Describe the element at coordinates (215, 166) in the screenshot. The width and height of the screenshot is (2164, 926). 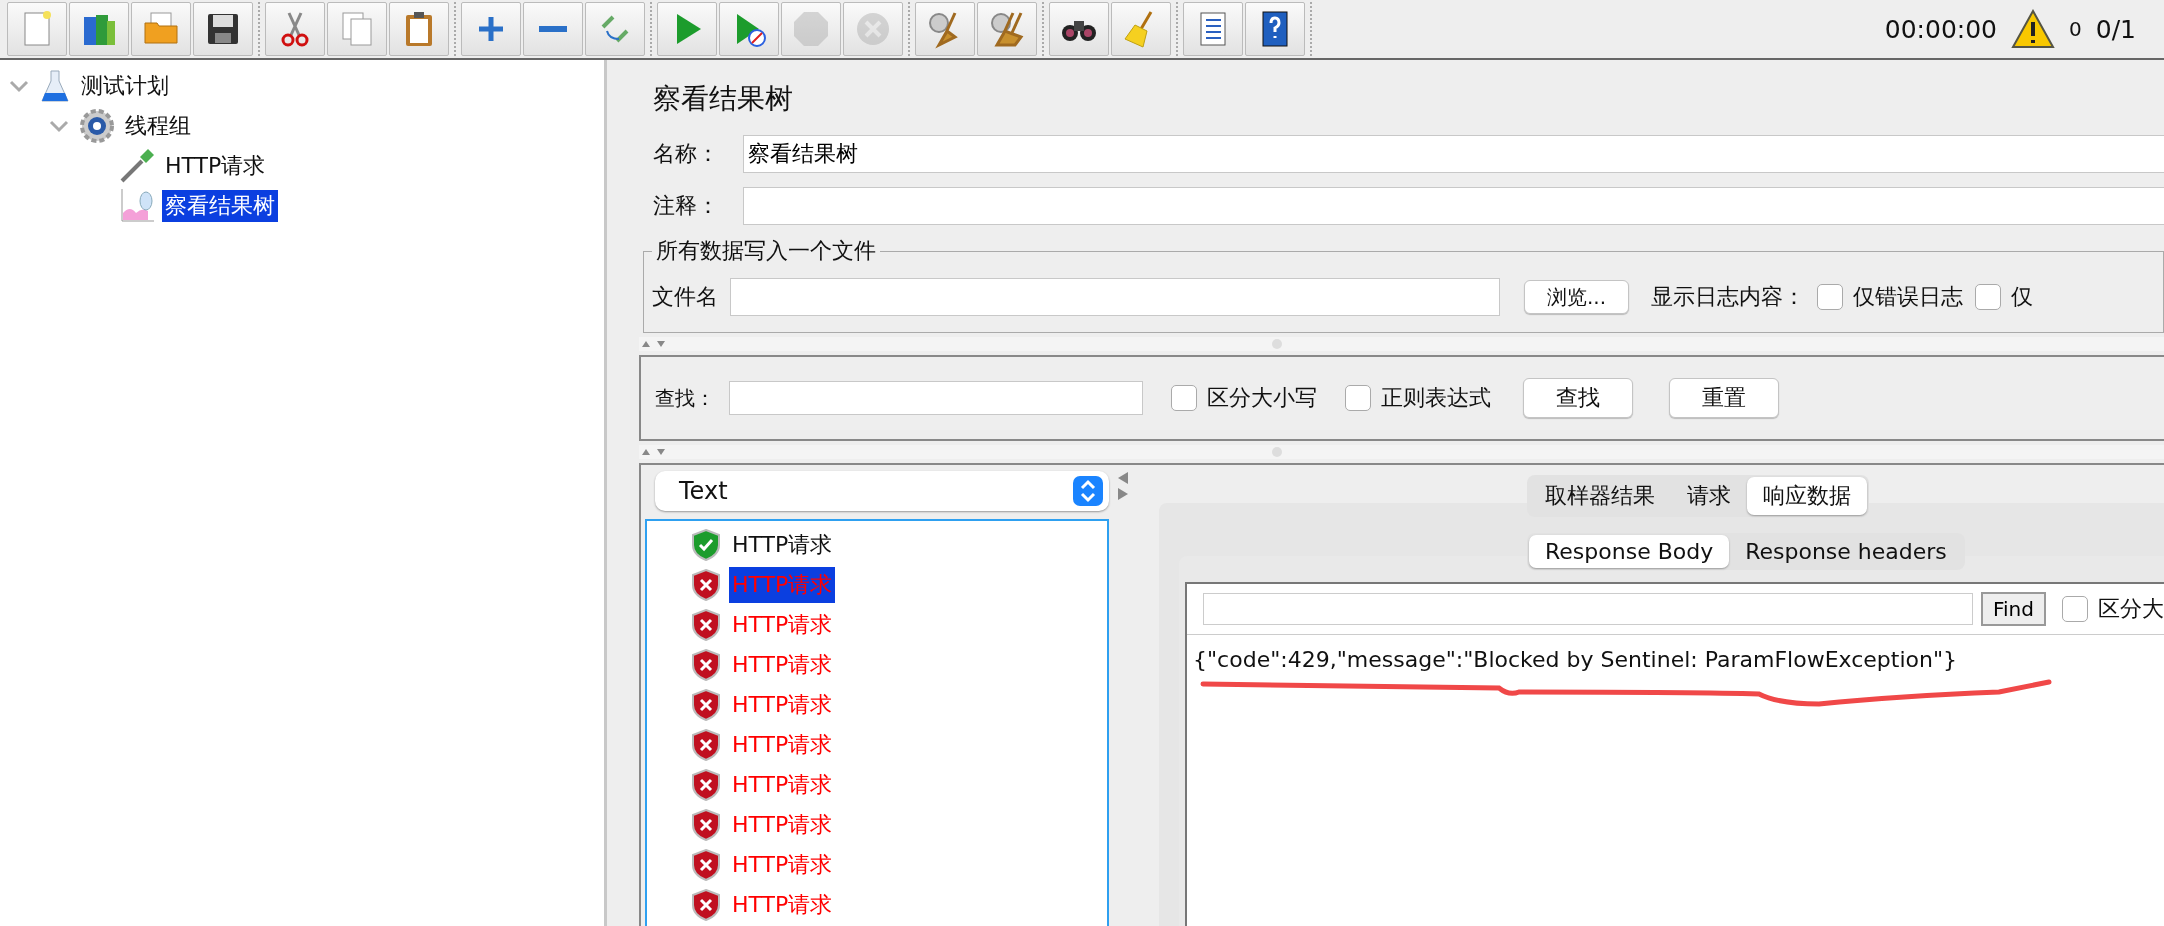
I see `tree-item: HTTP请求` at that location.